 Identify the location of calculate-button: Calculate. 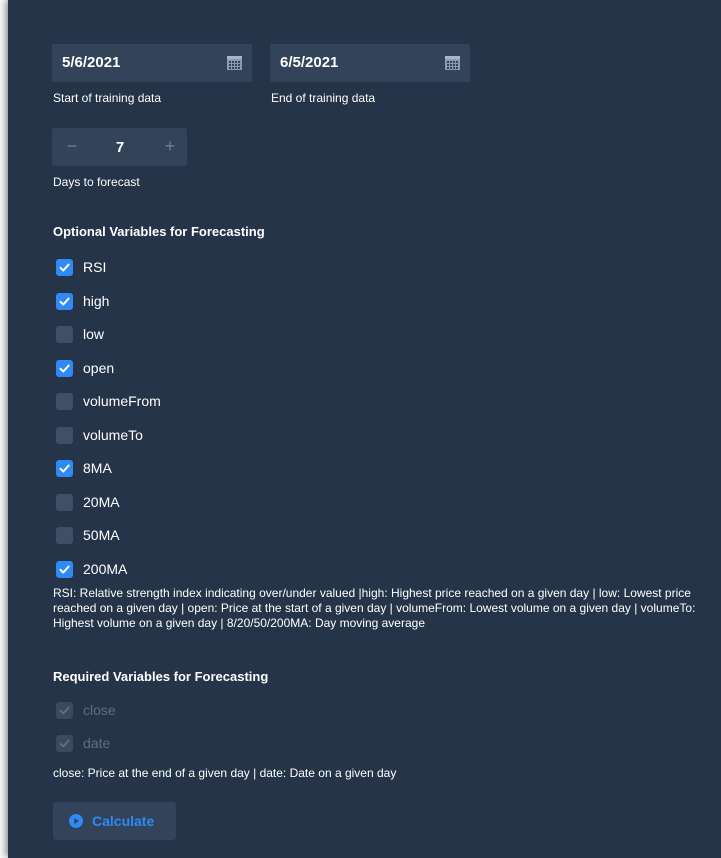
(114, 821).